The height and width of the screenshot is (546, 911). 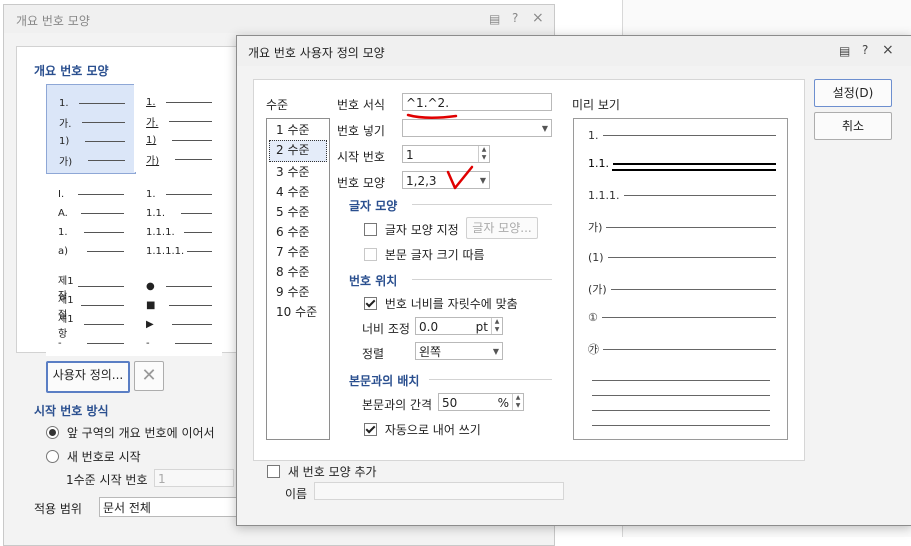 I want to click on radio-continue: 앞 구역의 개요 번호에 이어서, so click(x=130, y=432).